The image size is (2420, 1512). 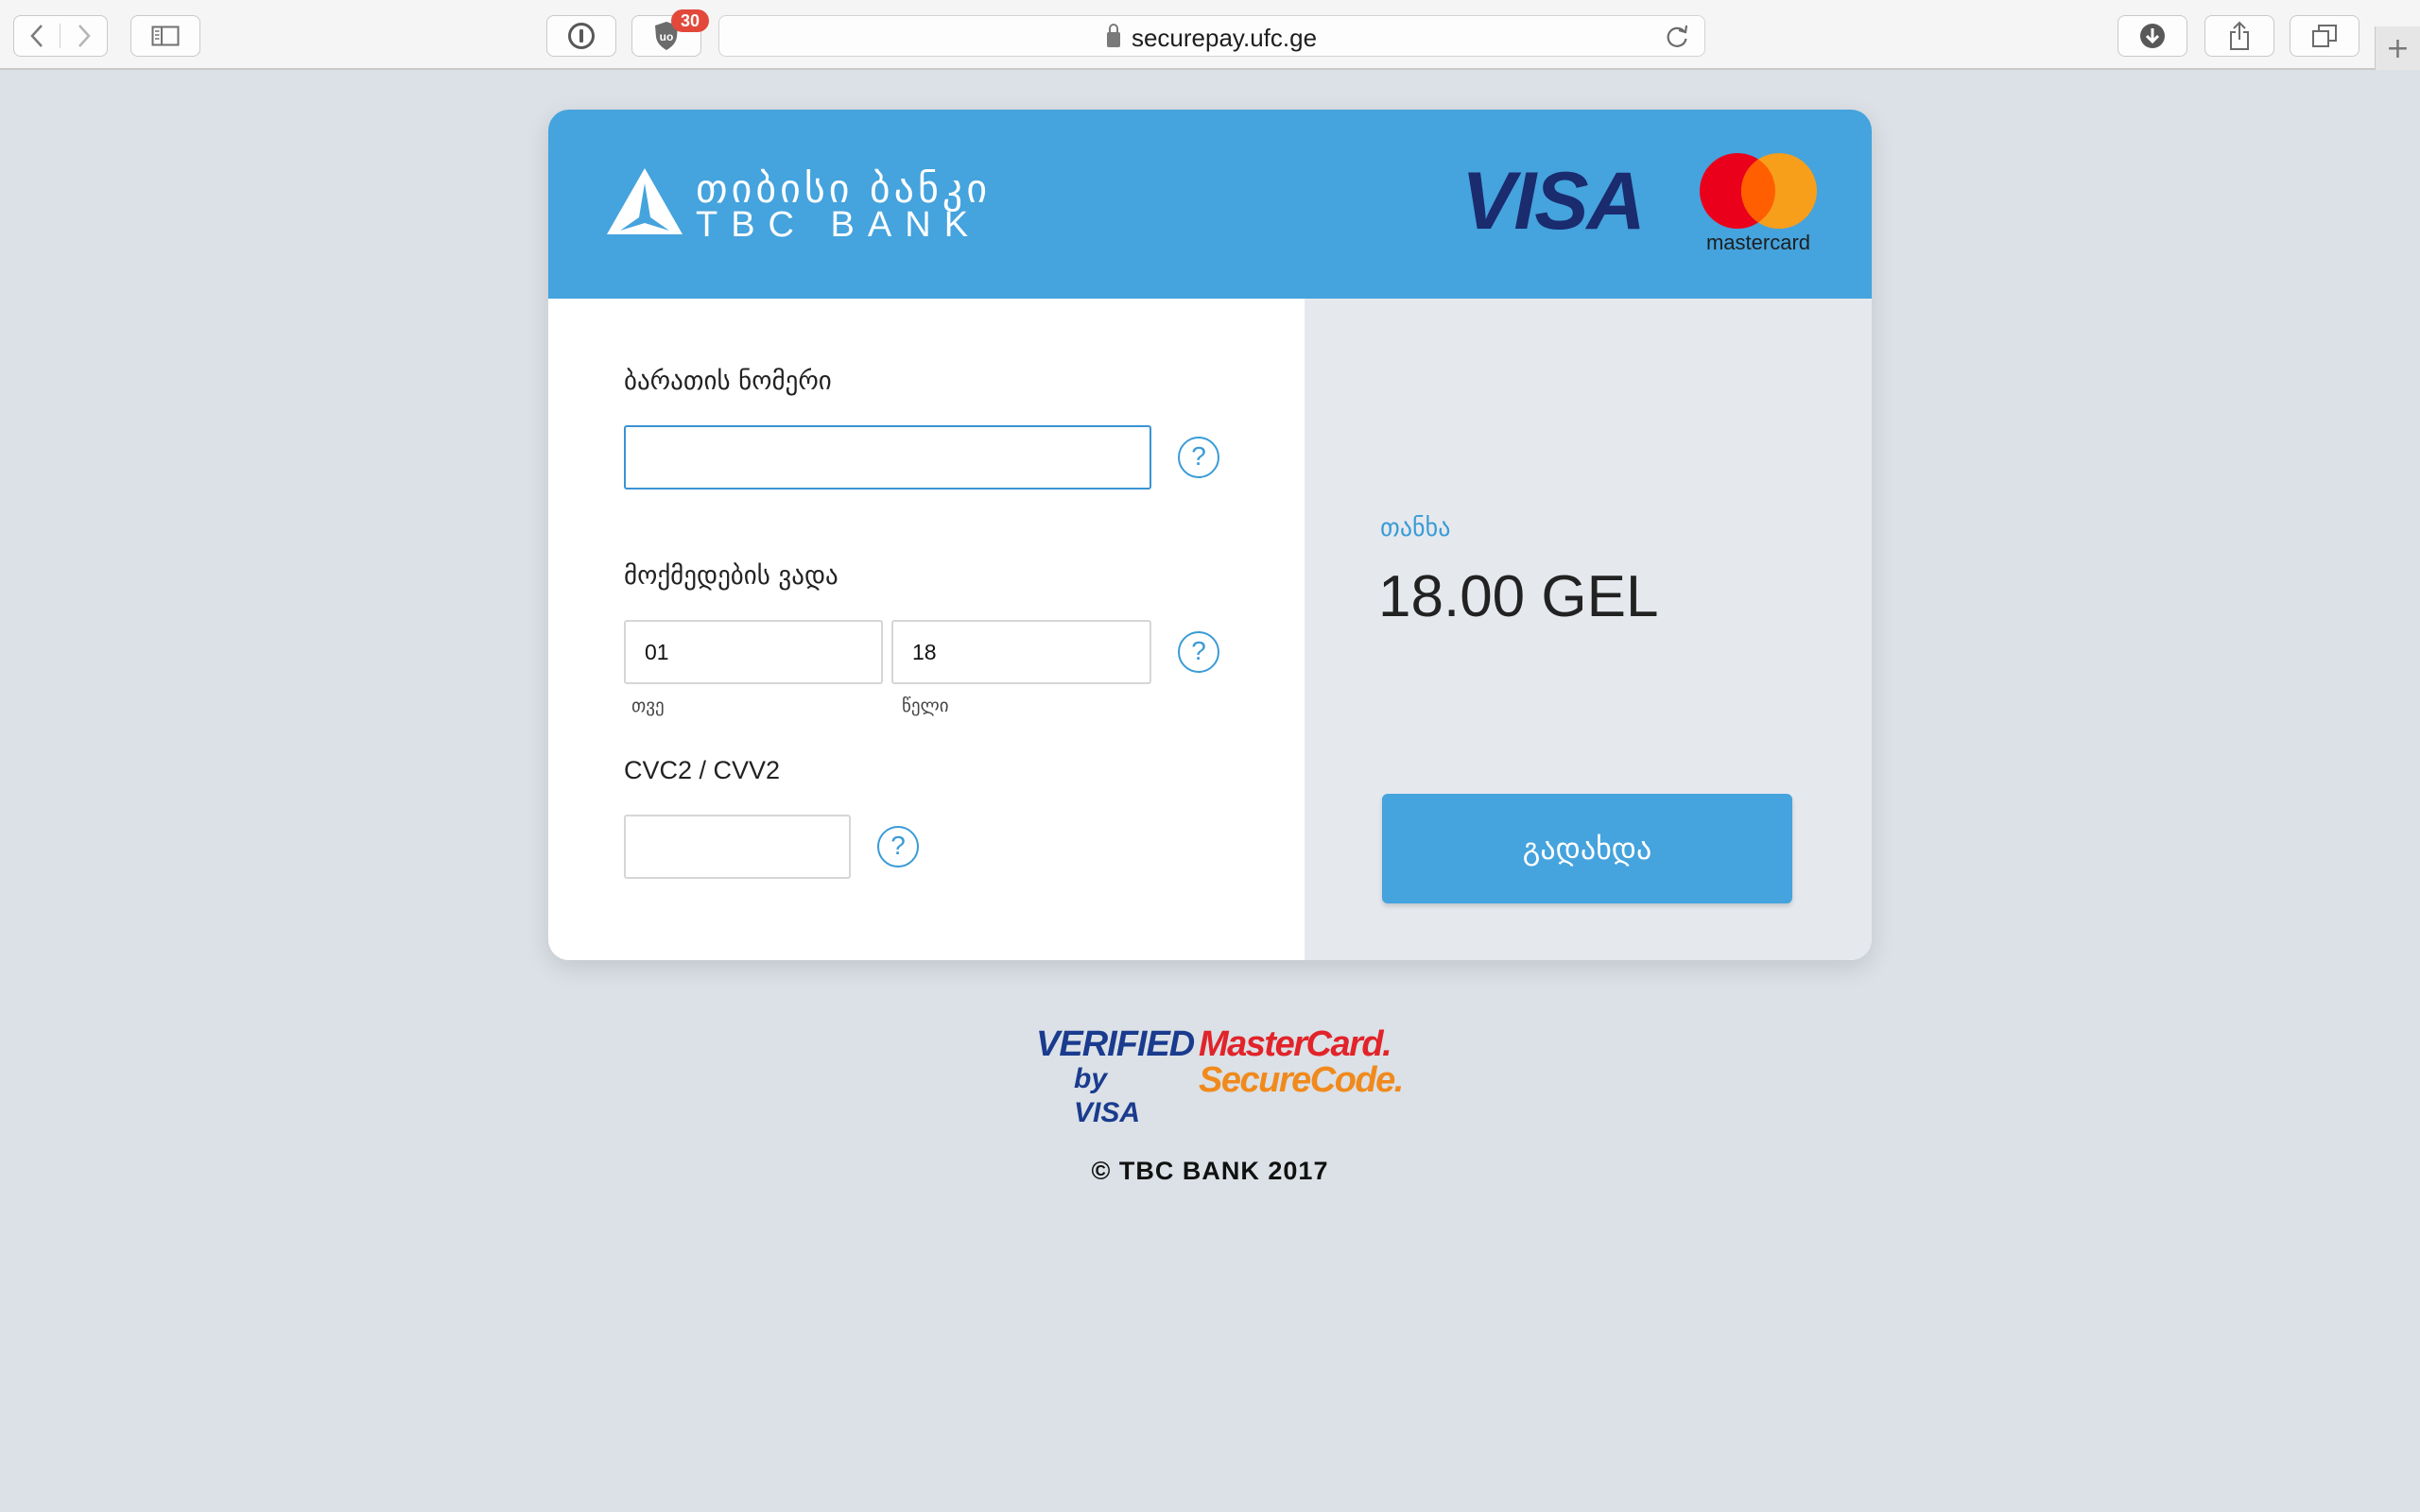 I want to click on expiry-year-input: 18, so click(x=1021, y=652).